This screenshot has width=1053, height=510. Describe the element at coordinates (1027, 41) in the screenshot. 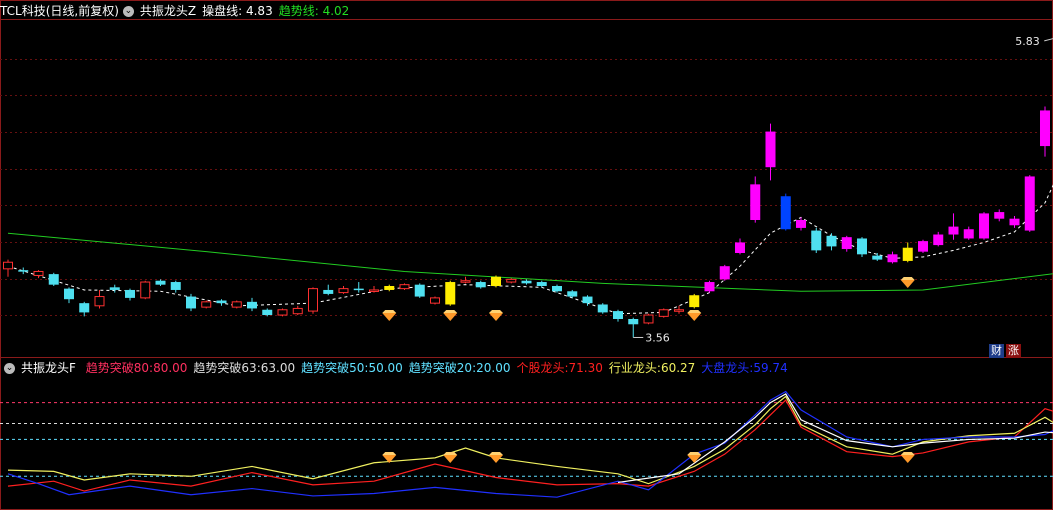

I see `high-price-label: 5.83` at that location.